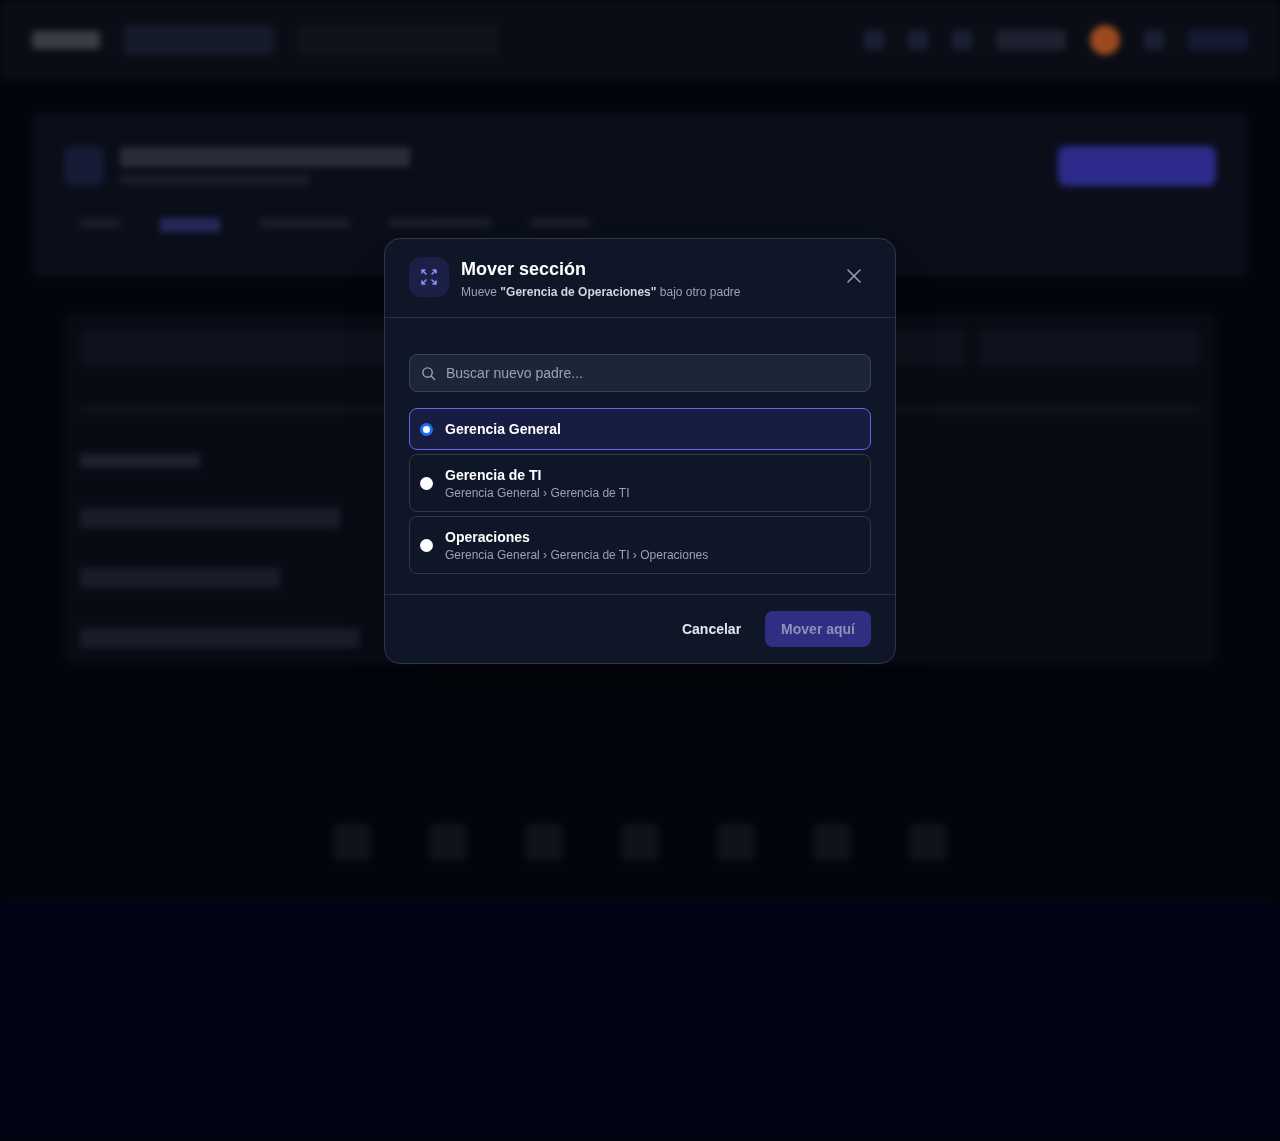  What do you see at coordinates (429, 277) in the screenshot?
I see `move-arrows-icon` at bounding box center [429, 277].